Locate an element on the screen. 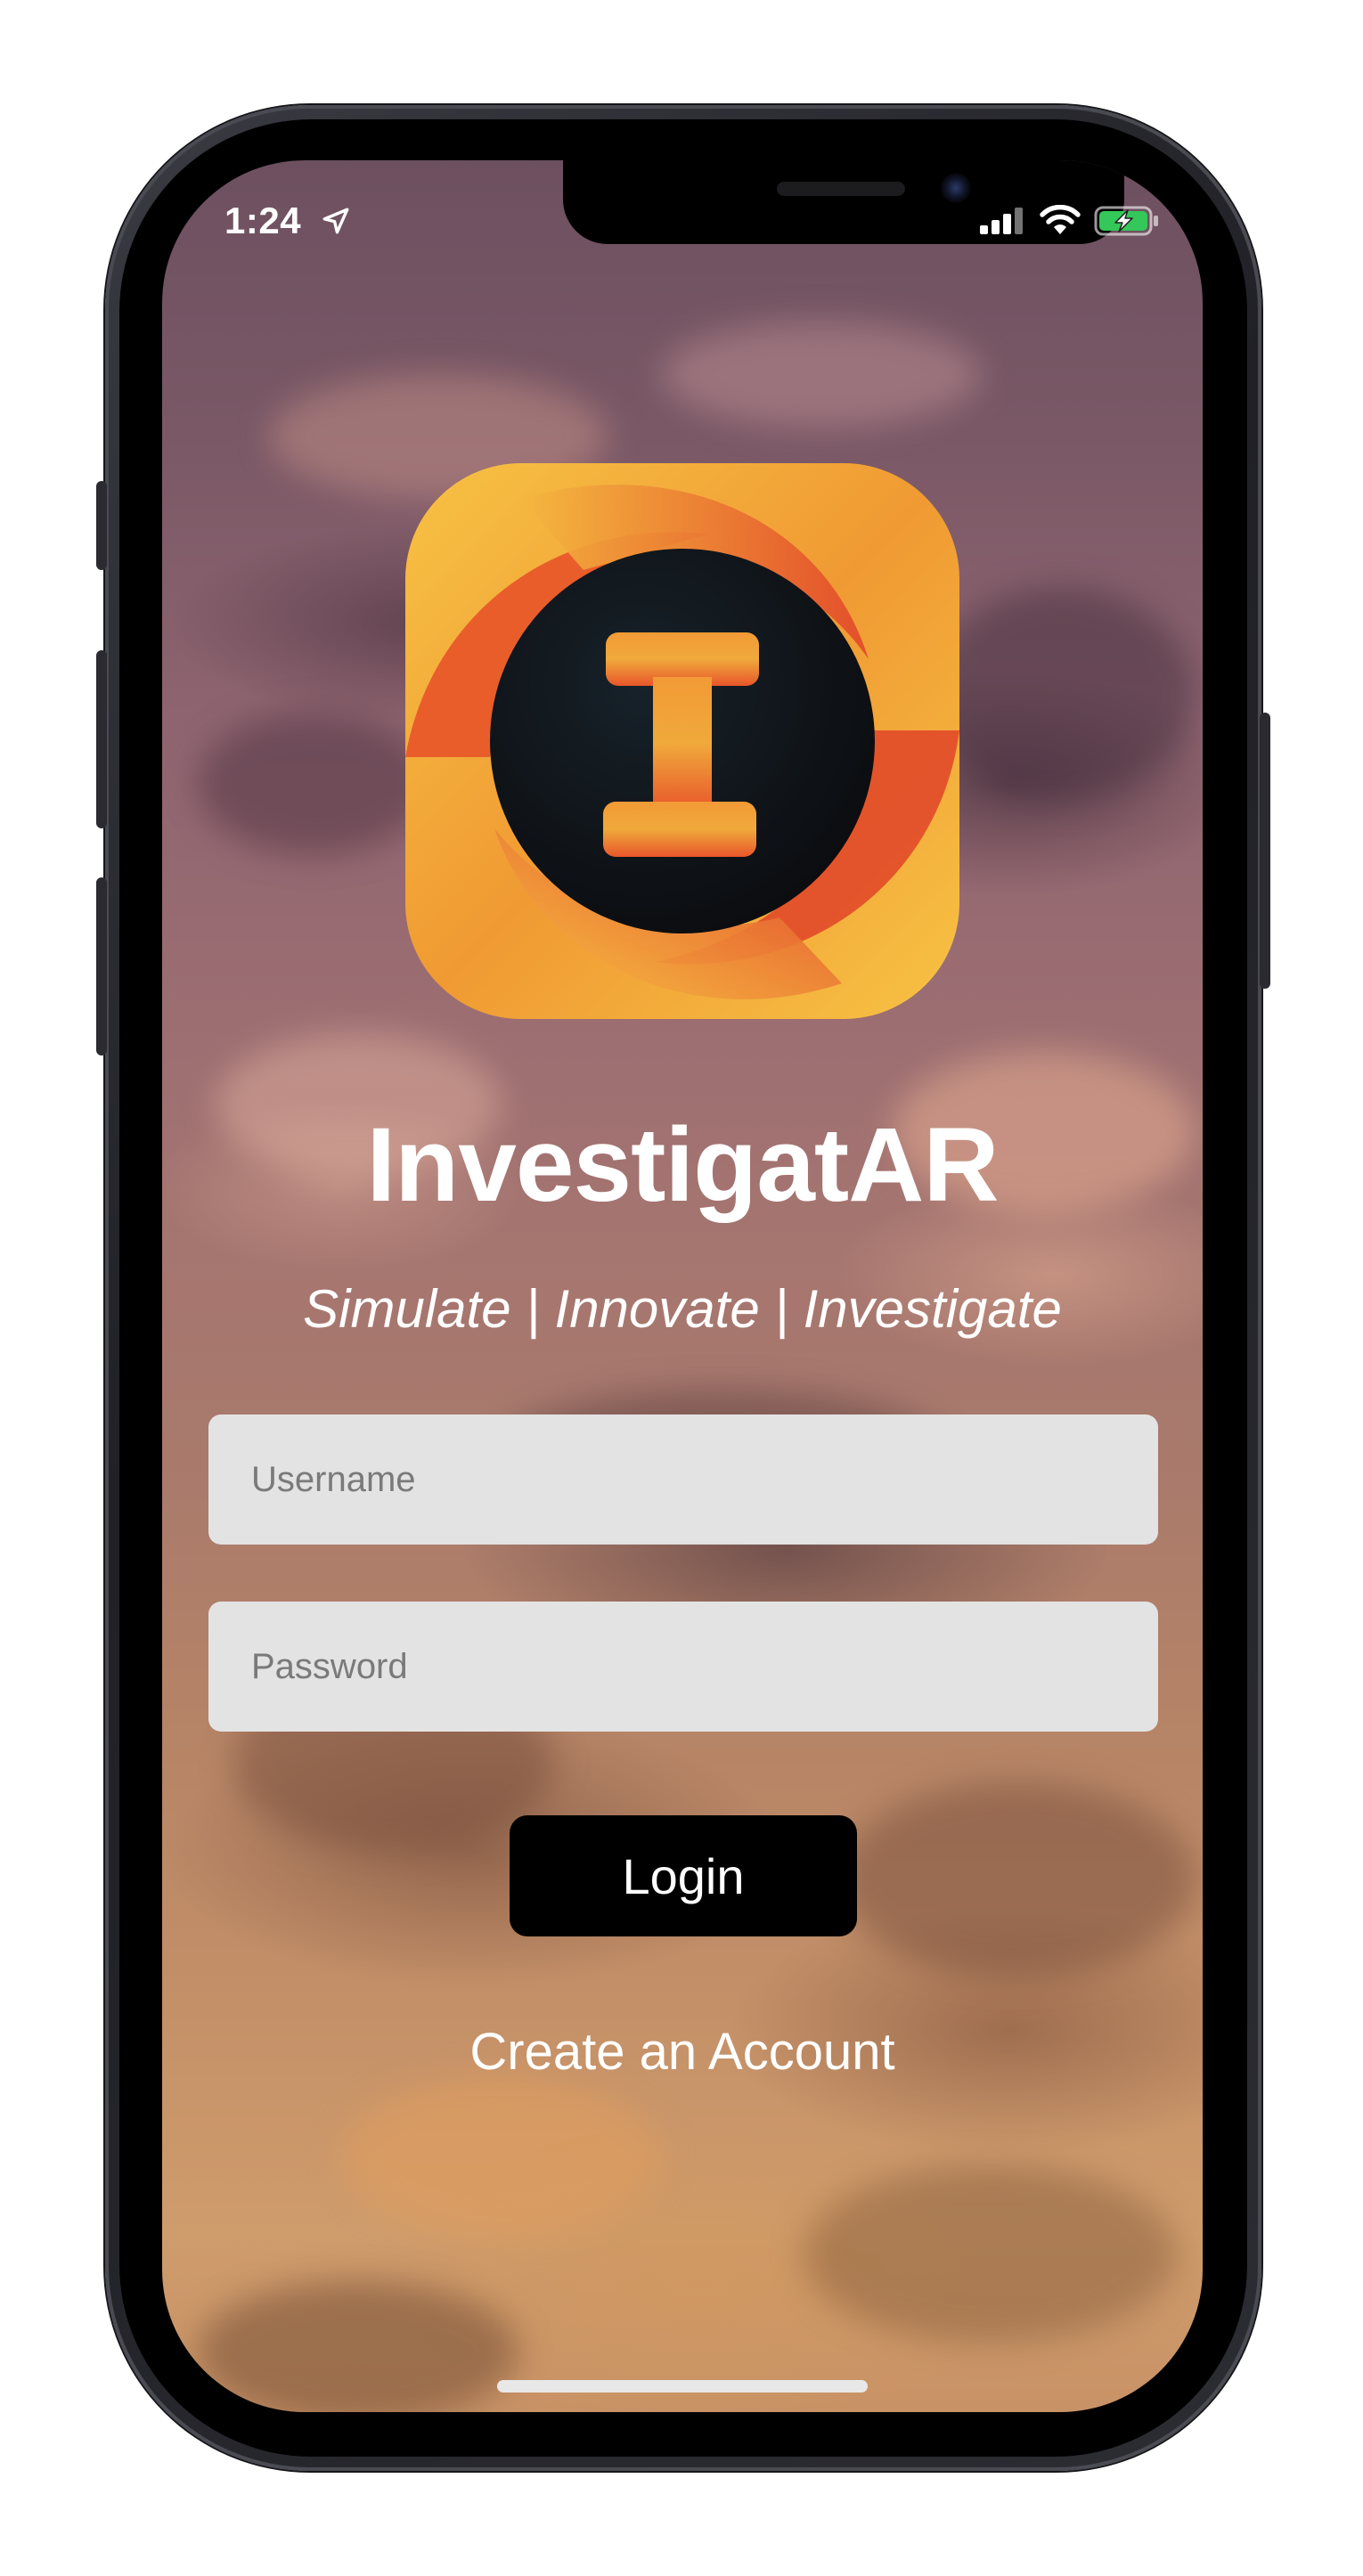 This screenshot has width=1363, height=2576. front-camera is located at coordinates (956, 188).